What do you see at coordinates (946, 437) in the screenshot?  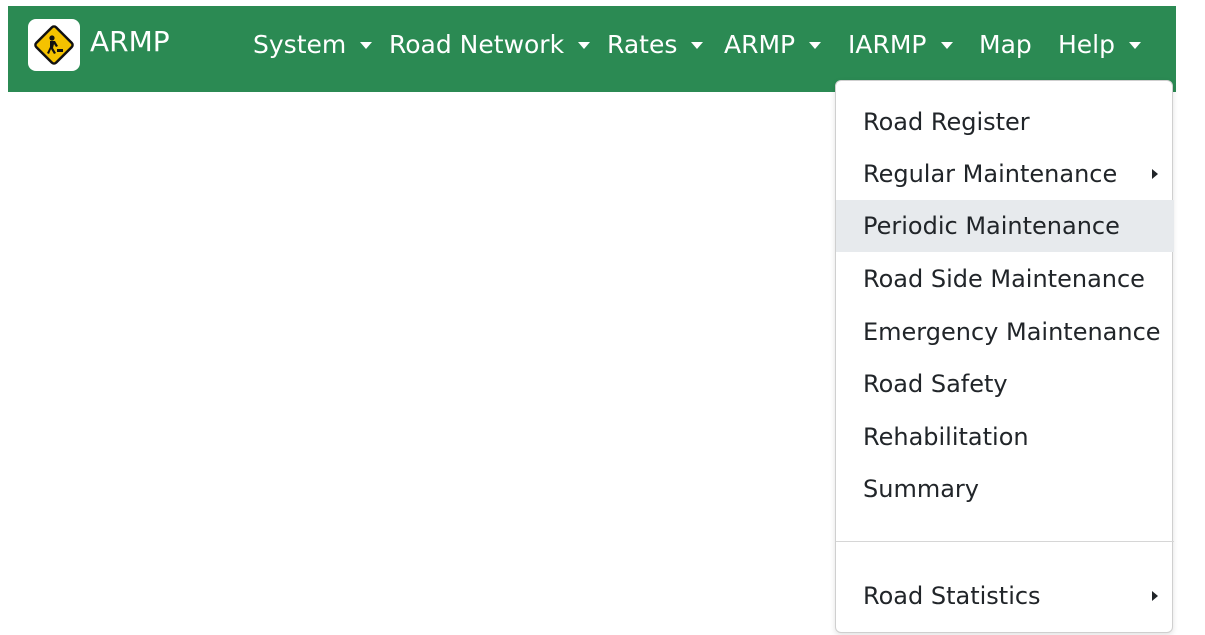 I see `menu-item-label: Rehabilitation` at bounding box center [946, 437].